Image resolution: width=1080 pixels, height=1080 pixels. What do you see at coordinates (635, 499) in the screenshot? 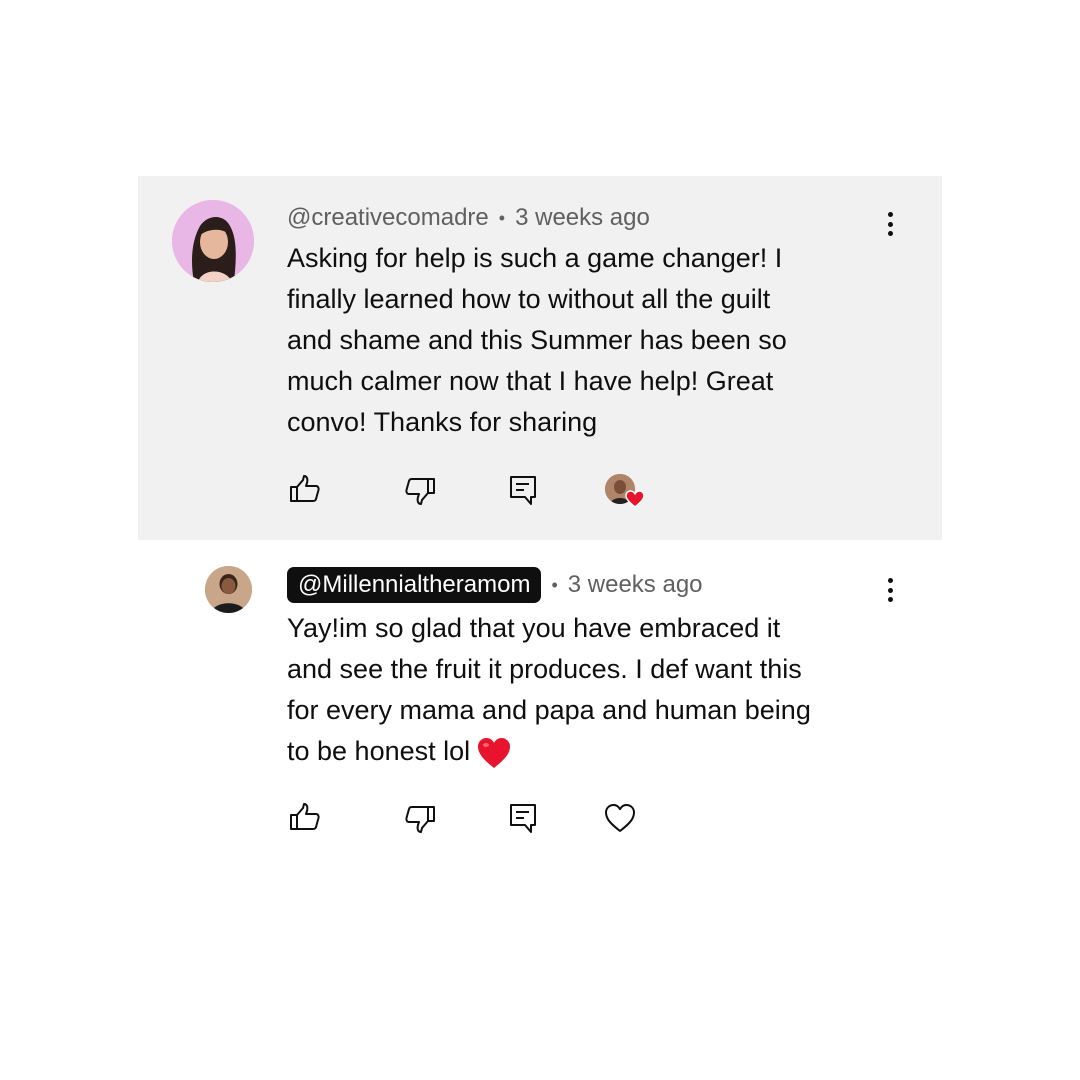
I see `heart-icon` at bounding box center [635, 499].